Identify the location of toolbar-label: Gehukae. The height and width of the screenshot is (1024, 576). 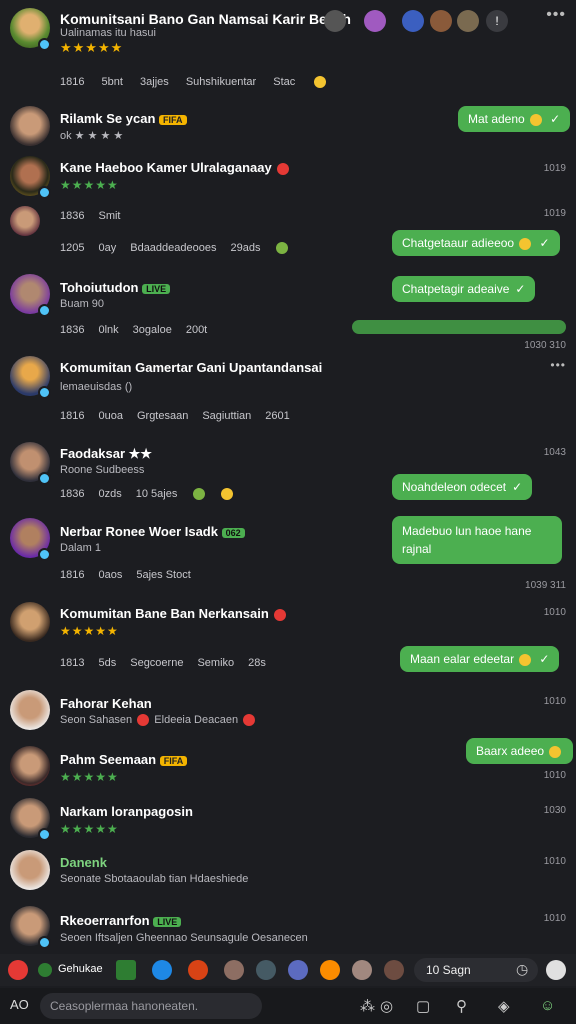
(80, 969).